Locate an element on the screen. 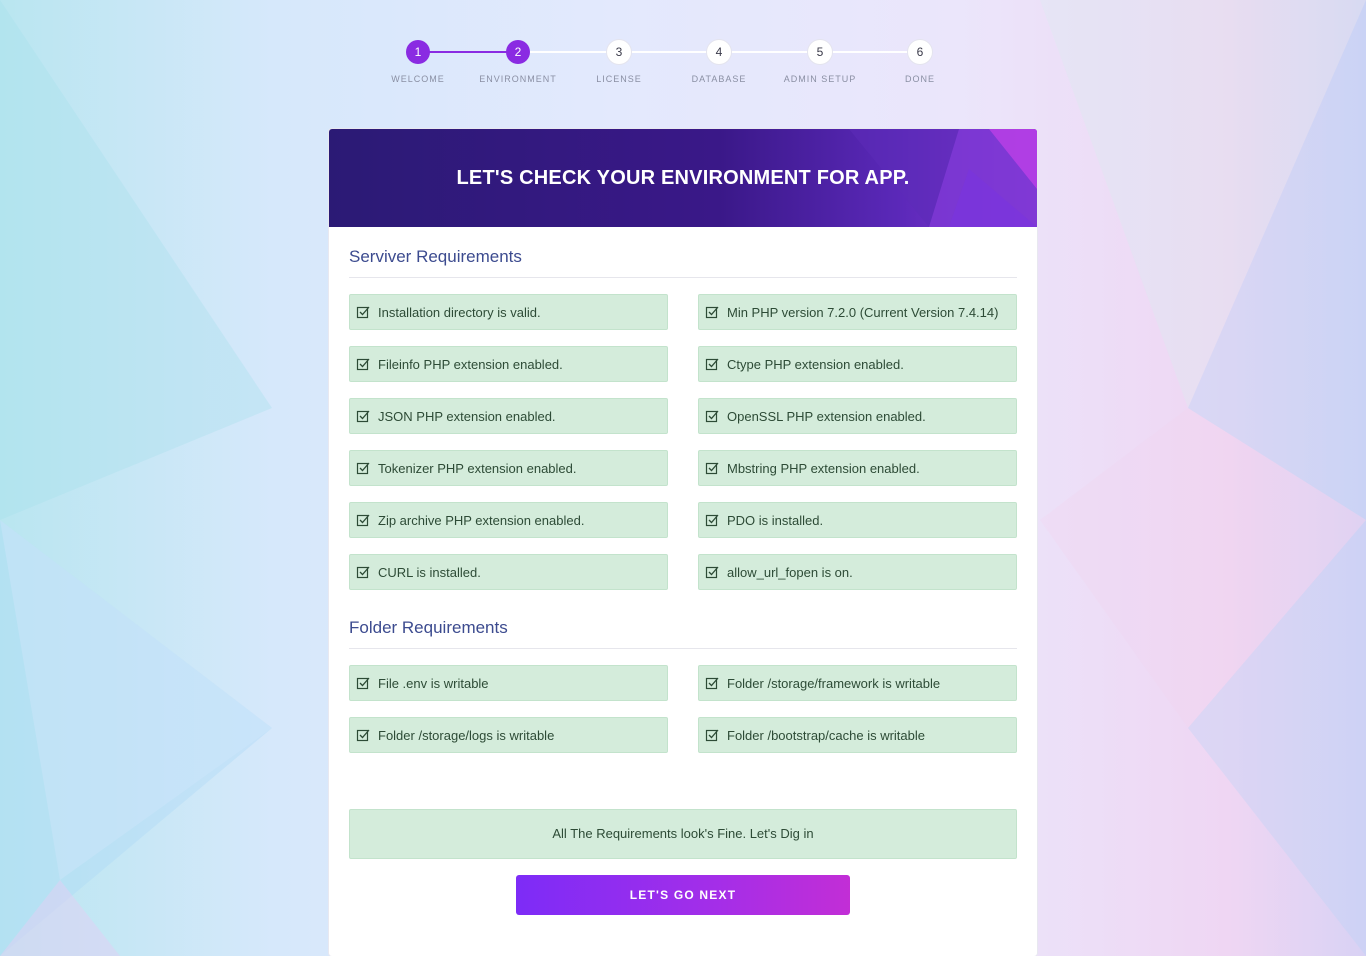  step-done: 6 DONE is located at coordinates (920, 62).